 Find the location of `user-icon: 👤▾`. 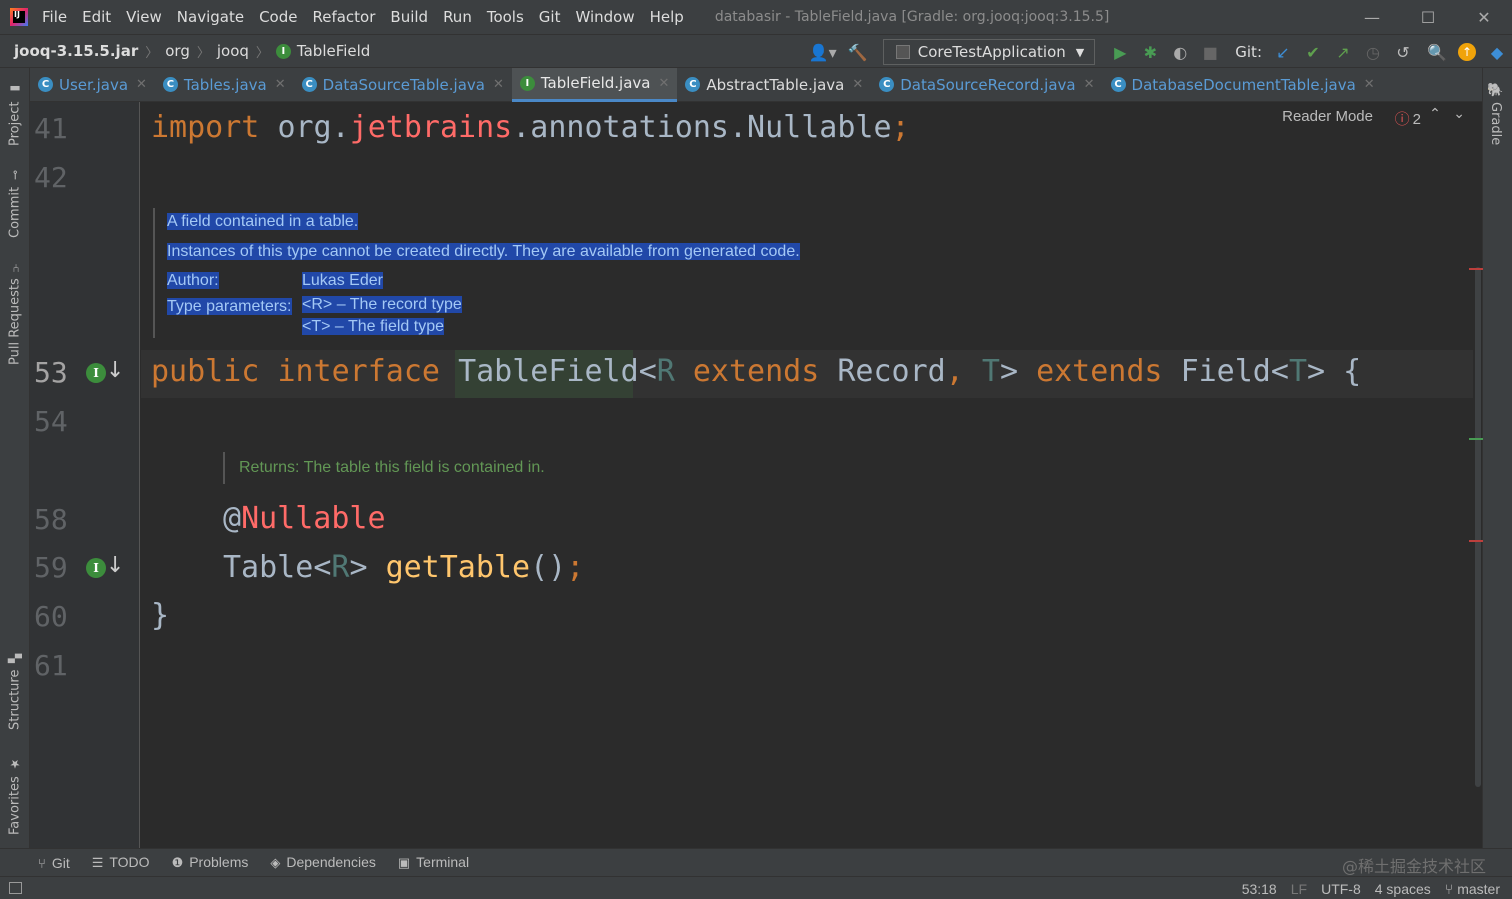

user-icon: 👤▾ is located at coordinates (823, 52).